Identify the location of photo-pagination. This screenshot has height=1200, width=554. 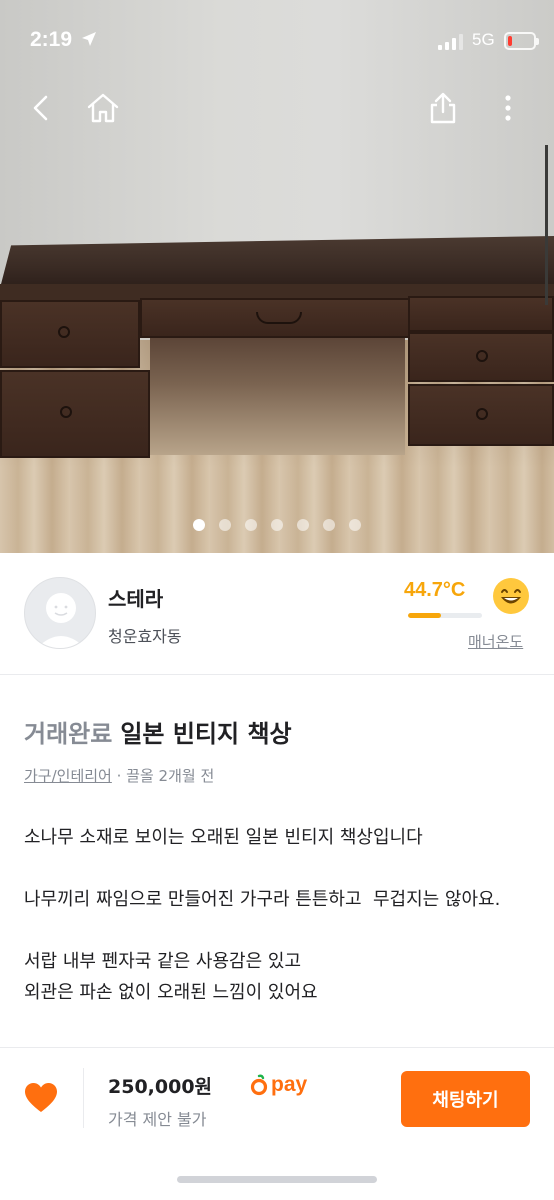
(277, 525).